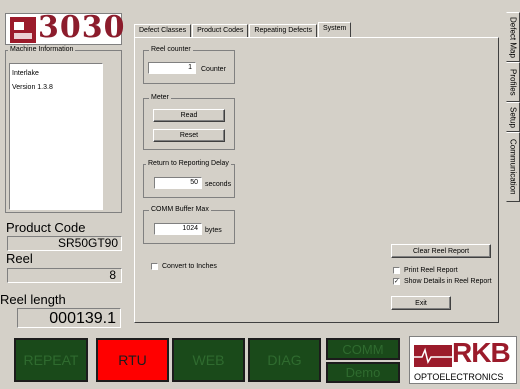  What do you see at coordinates (421, 303) in the screenshot?
I see `exit-button: Exit` at bounding box center [421, 303].